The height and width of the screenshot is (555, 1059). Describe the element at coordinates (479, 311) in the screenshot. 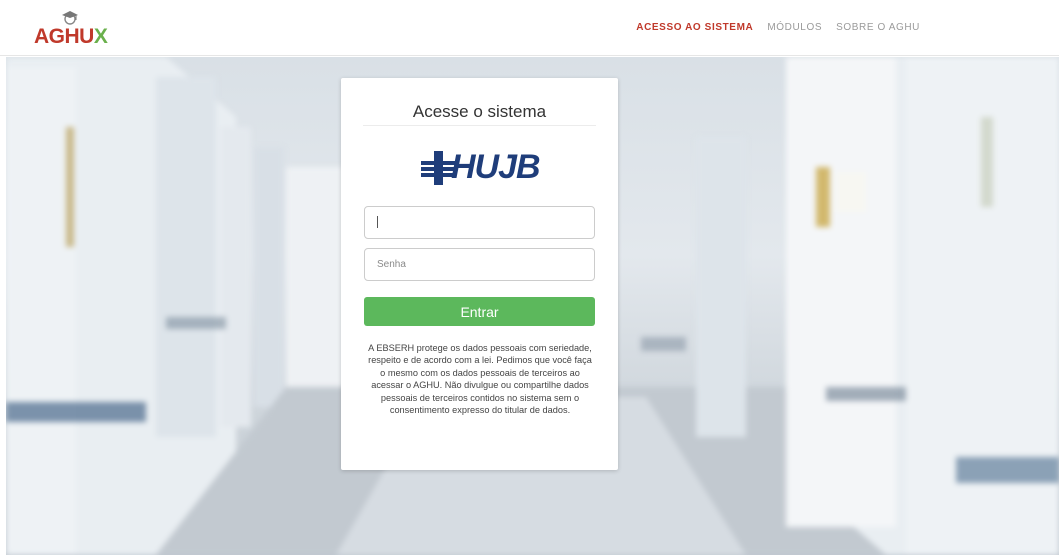

I see `login-button: Entrar` at that location.